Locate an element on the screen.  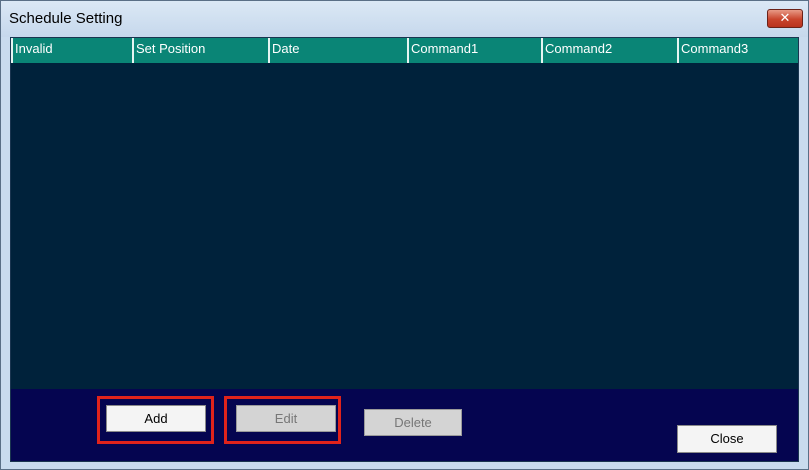
delete-button: Delete is located at coordinates (413, 422).